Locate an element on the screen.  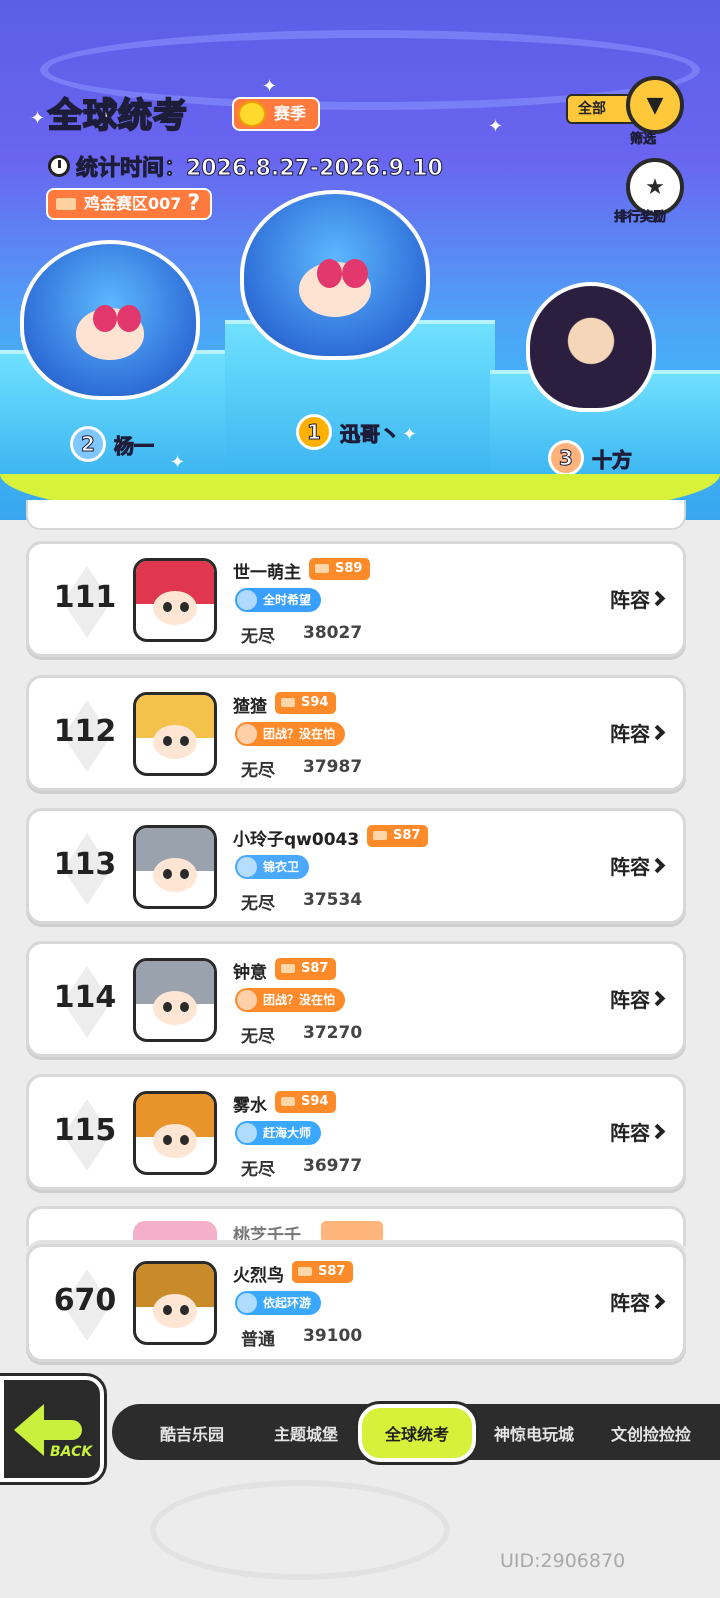
tab-kuji-park: 酷吉乐园 is located at coordinates (192, 1433).